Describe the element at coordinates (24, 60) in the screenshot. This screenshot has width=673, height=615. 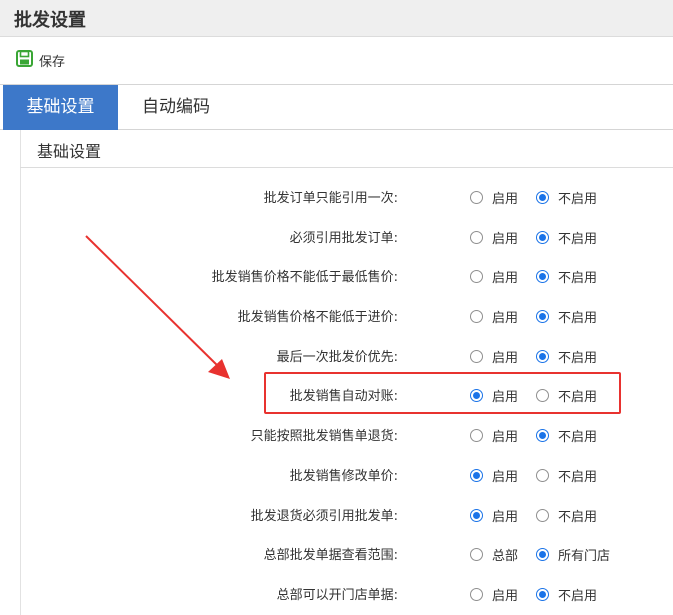
I see `save-icon` at that location.